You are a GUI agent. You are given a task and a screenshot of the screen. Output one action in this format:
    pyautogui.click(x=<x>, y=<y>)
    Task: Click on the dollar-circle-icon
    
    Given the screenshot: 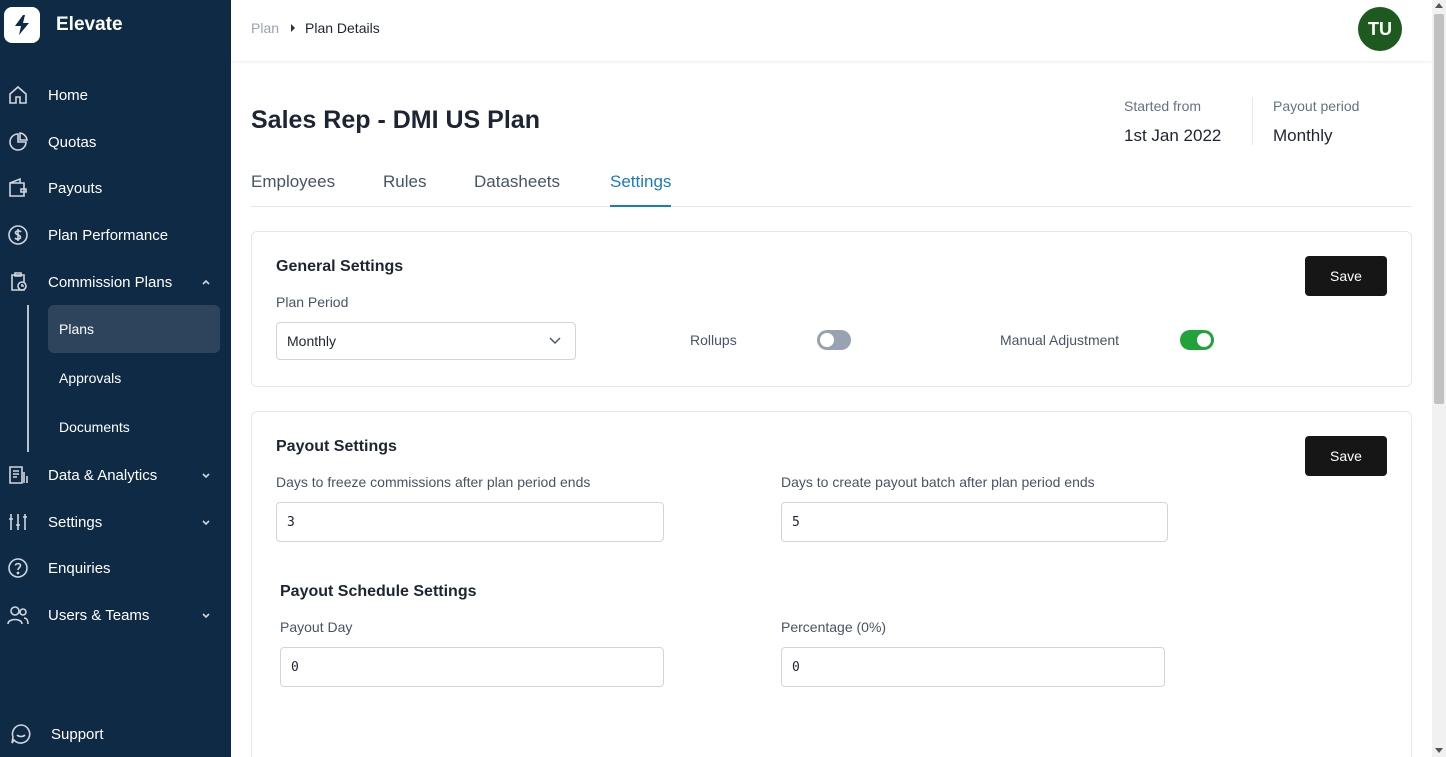 What is the action you would take?
    pyautogui.click(x=18, y=235)
    